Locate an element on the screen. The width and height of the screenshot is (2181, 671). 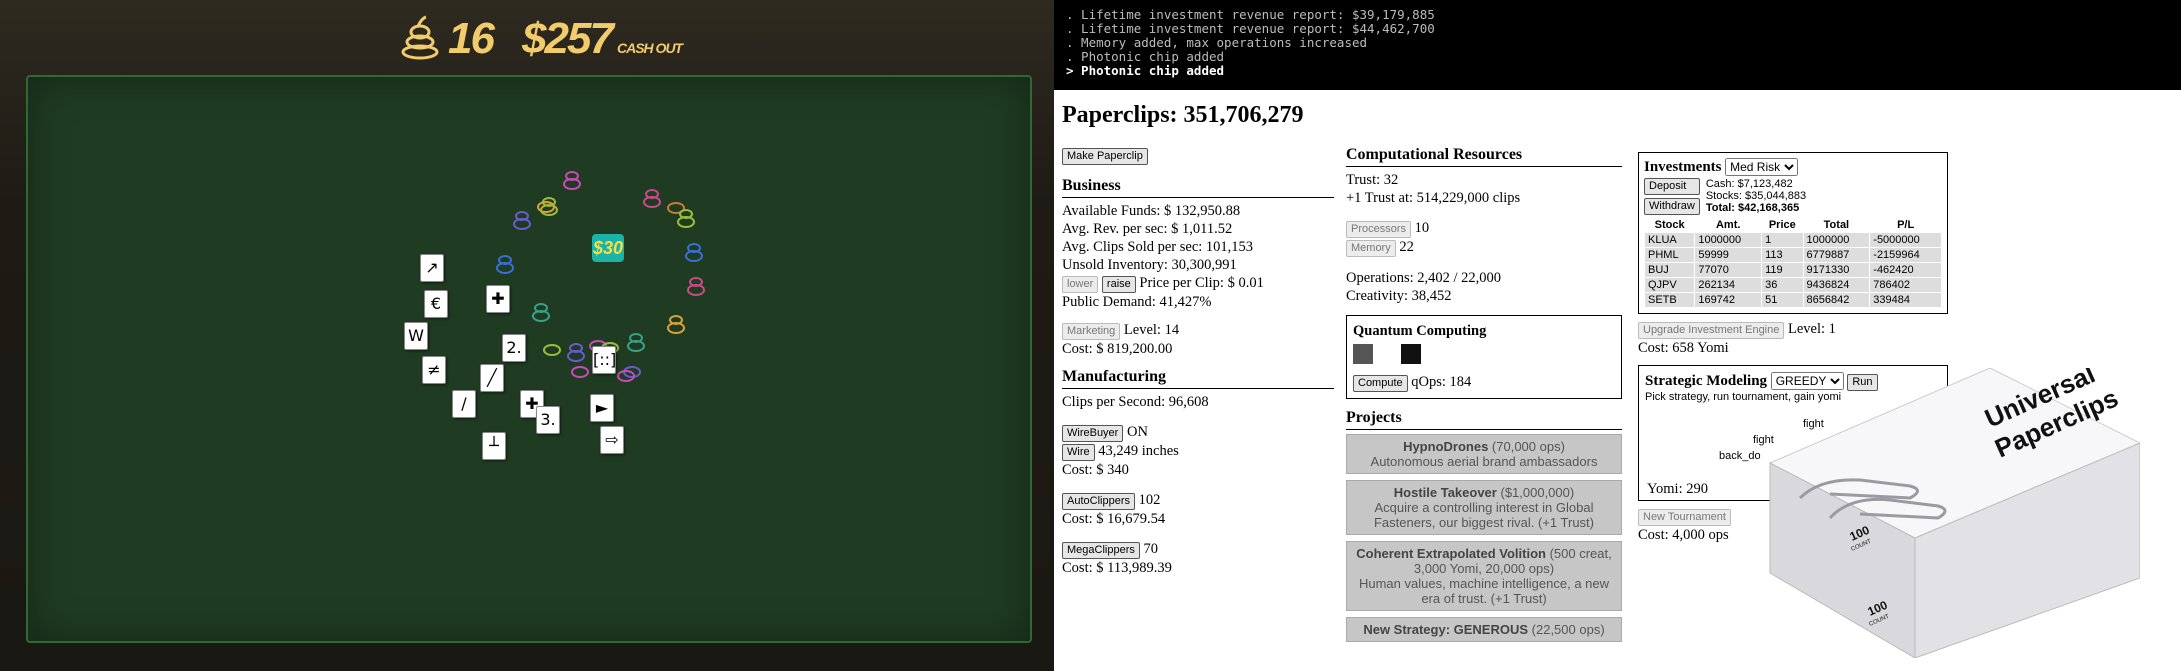
play-card: ≠ is located at coordinates (434, 370).